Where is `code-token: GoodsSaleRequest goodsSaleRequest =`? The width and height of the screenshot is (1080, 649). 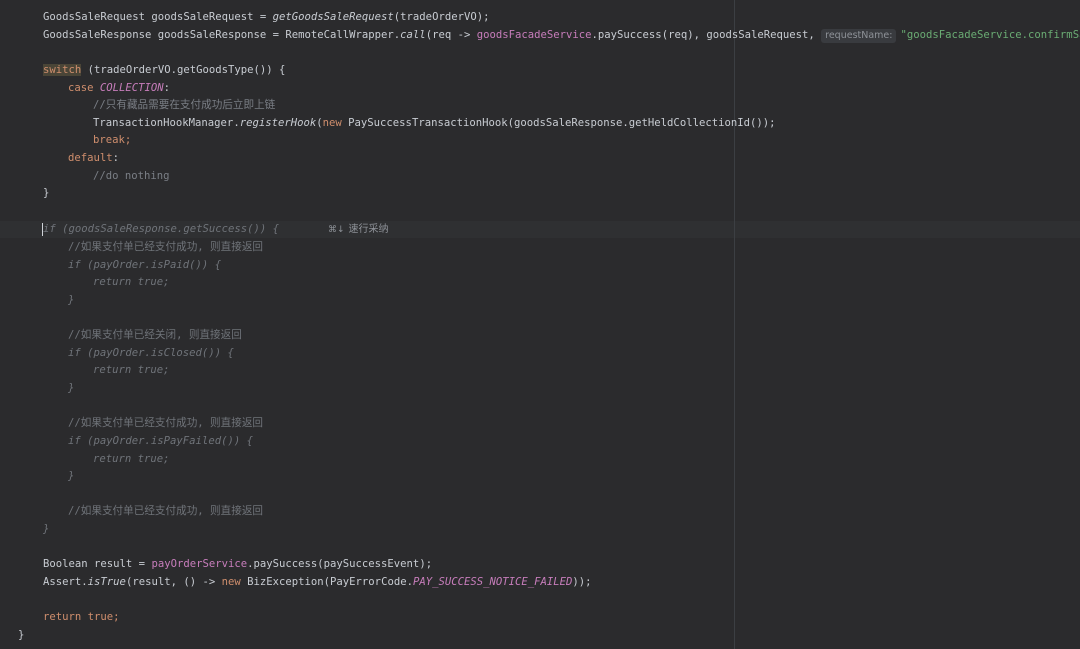
code-token: GoodsSaleRequest goodsSaleRequest = is located at coordinates (158, 17).